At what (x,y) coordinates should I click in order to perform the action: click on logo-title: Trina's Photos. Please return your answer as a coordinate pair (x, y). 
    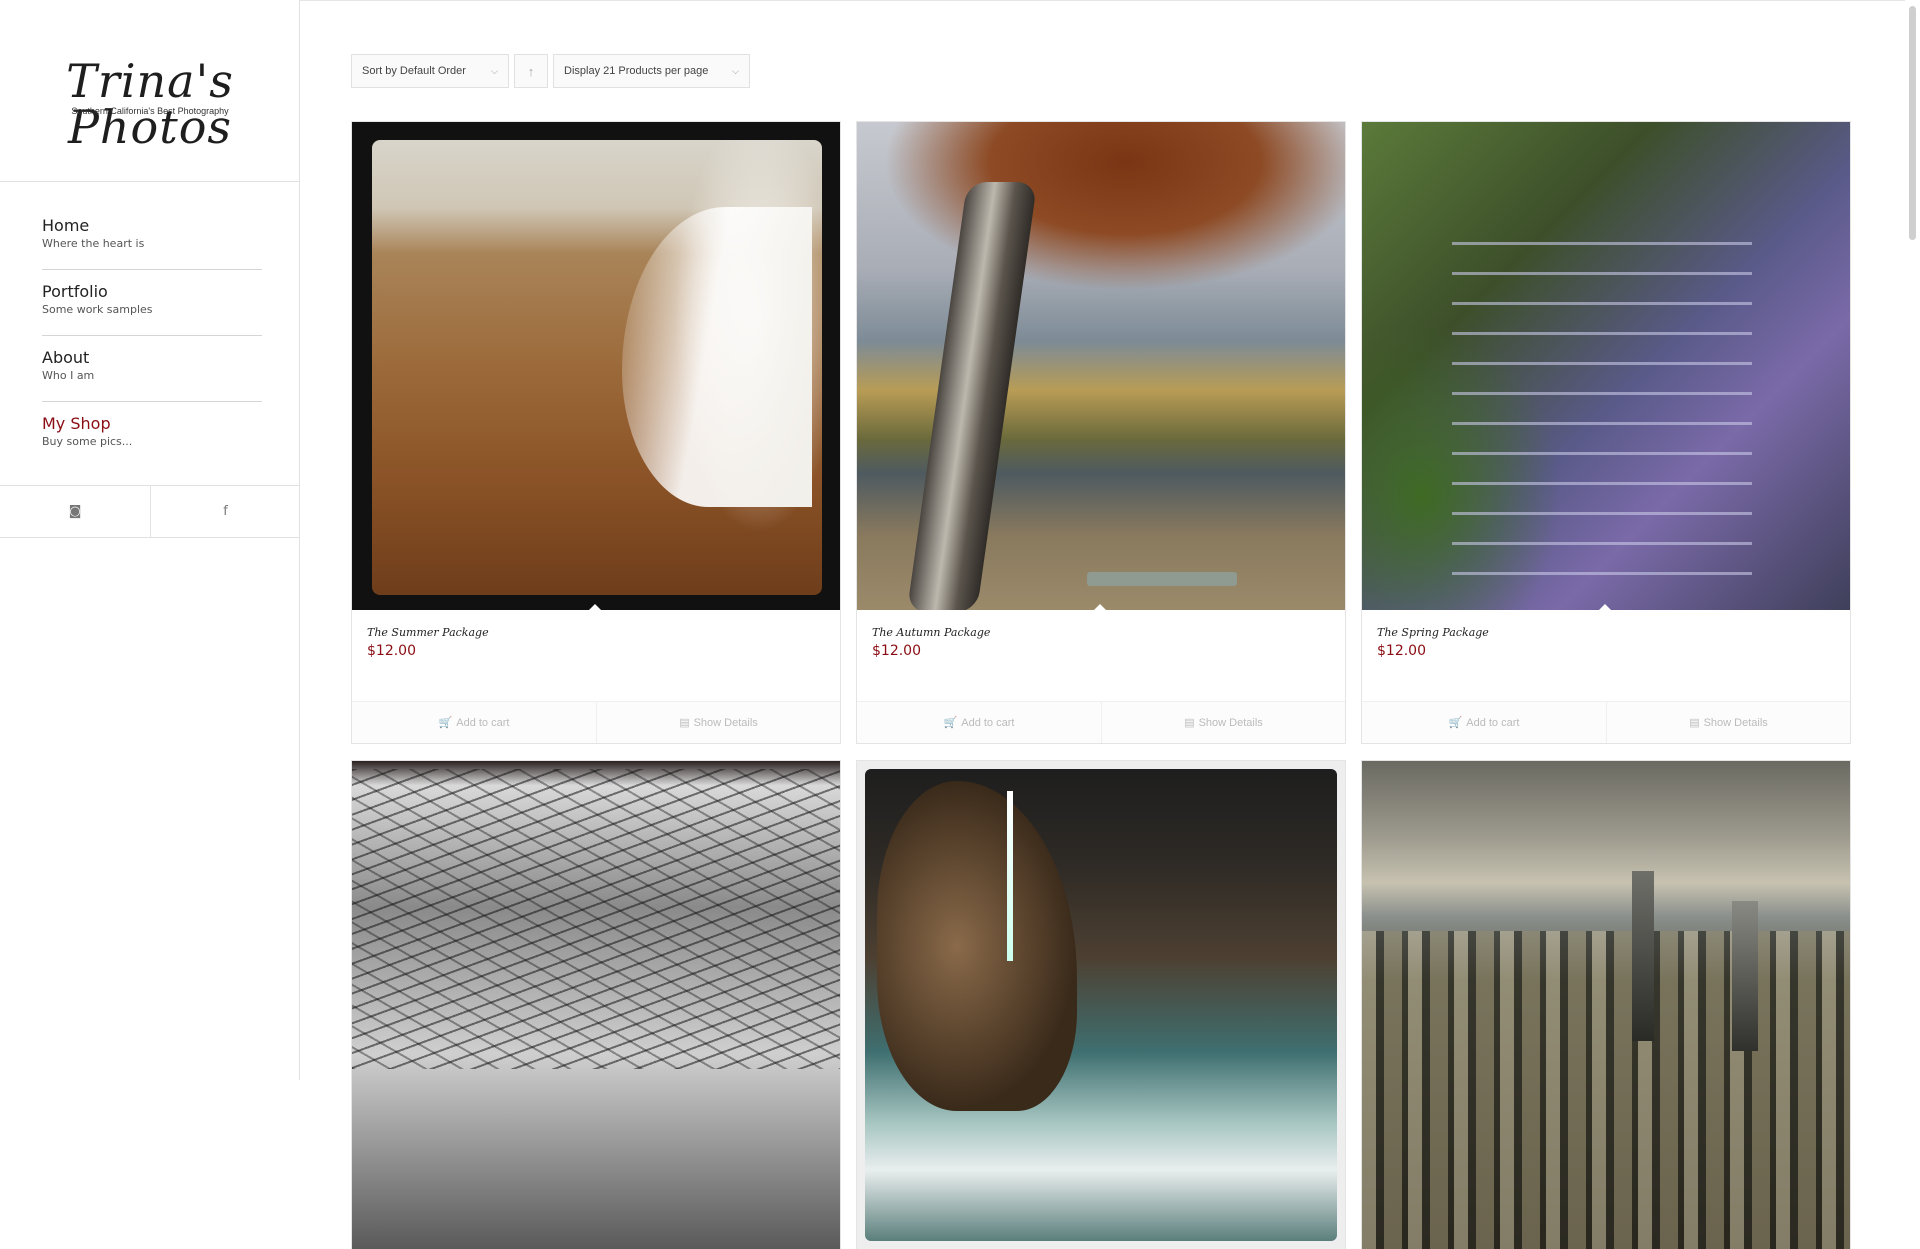
    Looking at the image, I should click on (150, 104).